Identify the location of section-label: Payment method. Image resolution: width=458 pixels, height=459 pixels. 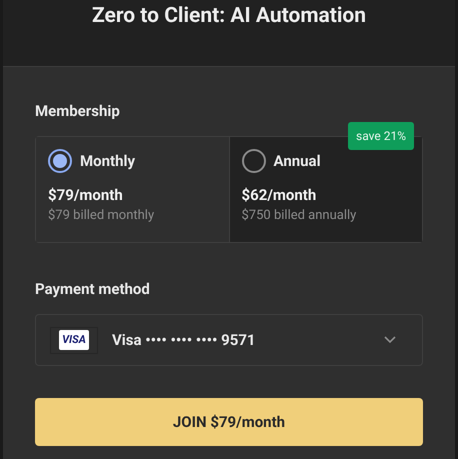
(93, 289).